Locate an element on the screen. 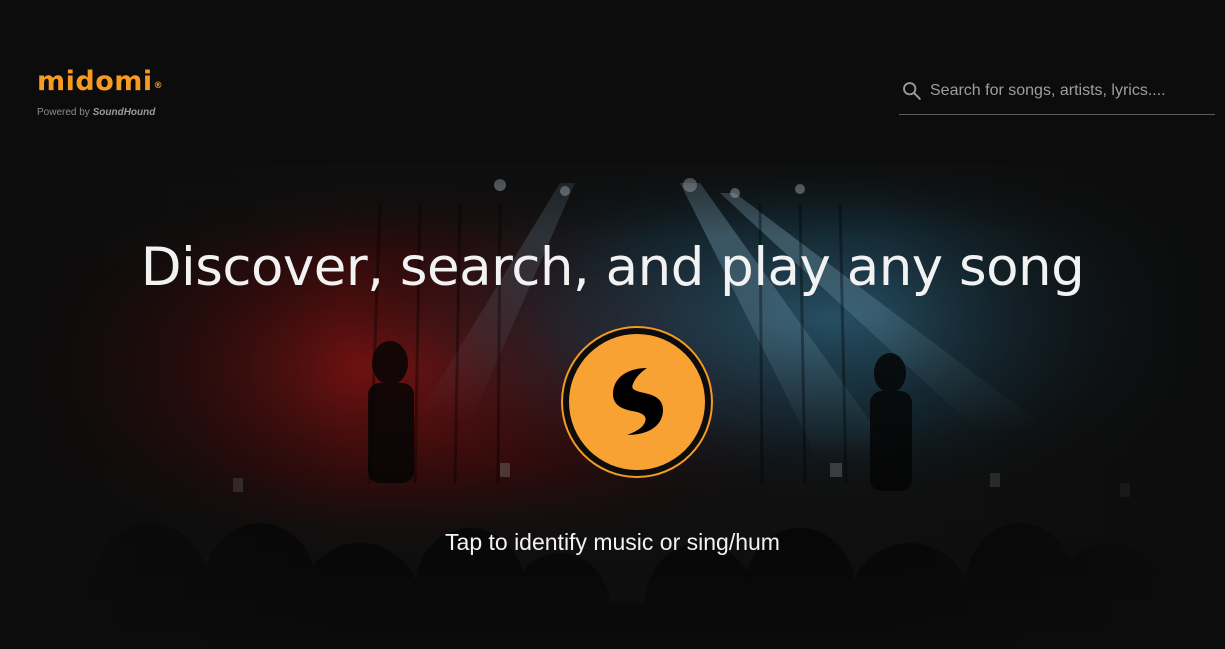 The image size is (1225, 649). registered-mark: ® is located at coordinates (158, 86).